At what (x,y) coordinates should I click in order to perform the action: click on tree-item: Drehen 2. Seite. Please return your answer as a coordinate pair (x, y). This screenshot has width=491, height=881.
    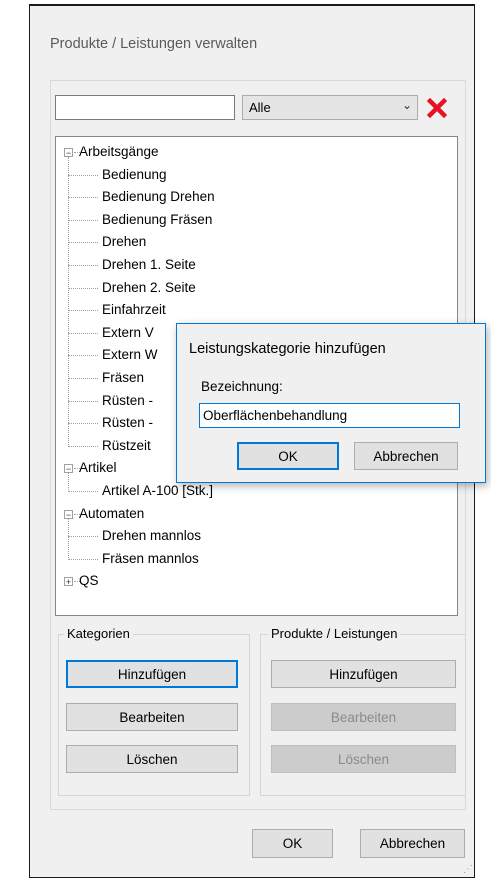
    Looking at the image, I should click on (149, 287).